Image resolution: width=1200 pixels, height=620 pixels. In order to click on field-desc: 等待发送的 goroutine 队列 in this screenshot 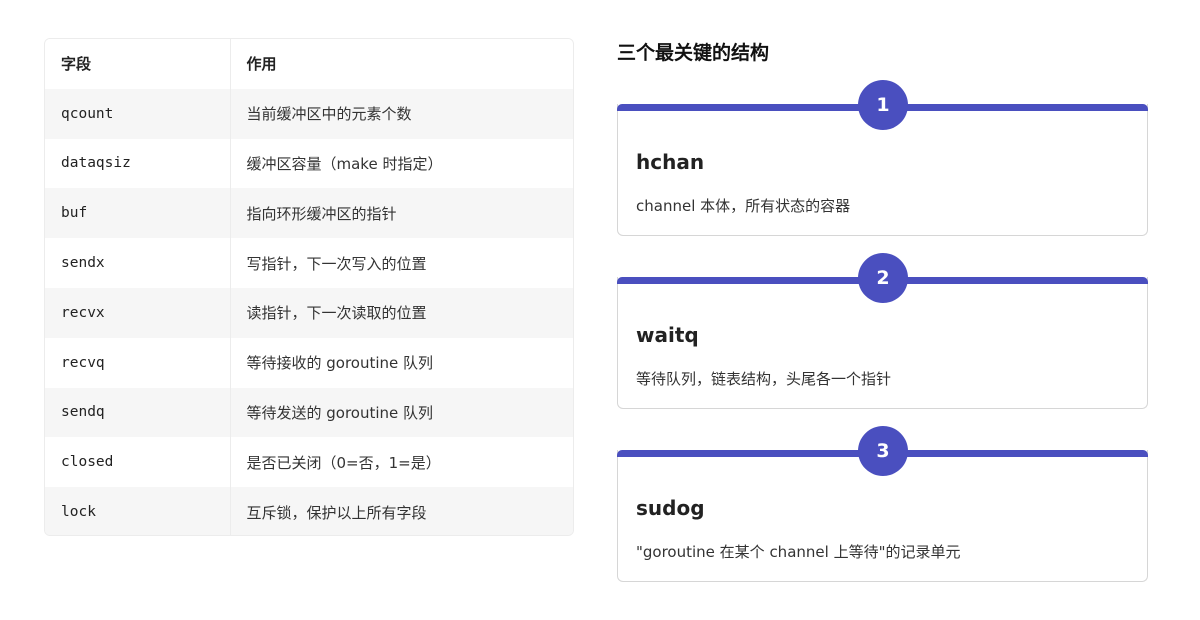, I will do `click(401, 412)`.